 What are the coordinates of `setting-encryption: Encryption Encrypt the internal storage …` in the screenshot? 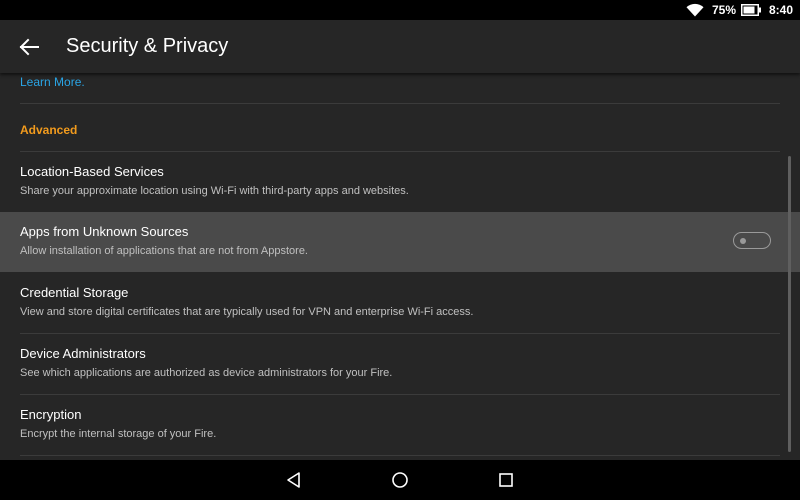 It's located at (400, 425).